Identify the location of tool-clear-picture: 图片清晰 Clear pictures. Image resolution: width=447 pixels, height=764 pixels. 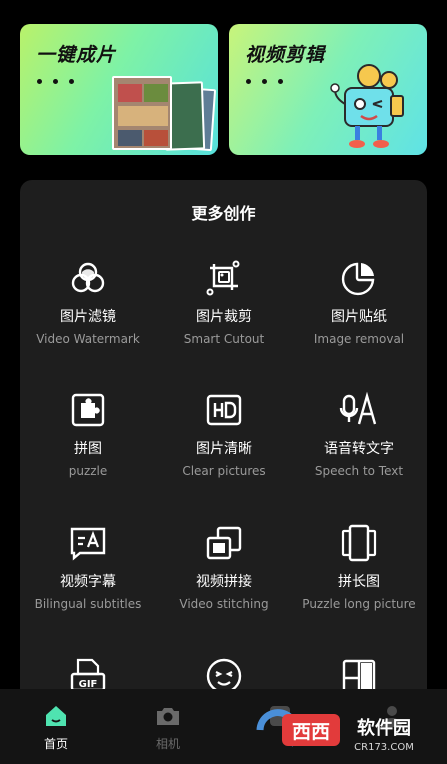
(224, 434).